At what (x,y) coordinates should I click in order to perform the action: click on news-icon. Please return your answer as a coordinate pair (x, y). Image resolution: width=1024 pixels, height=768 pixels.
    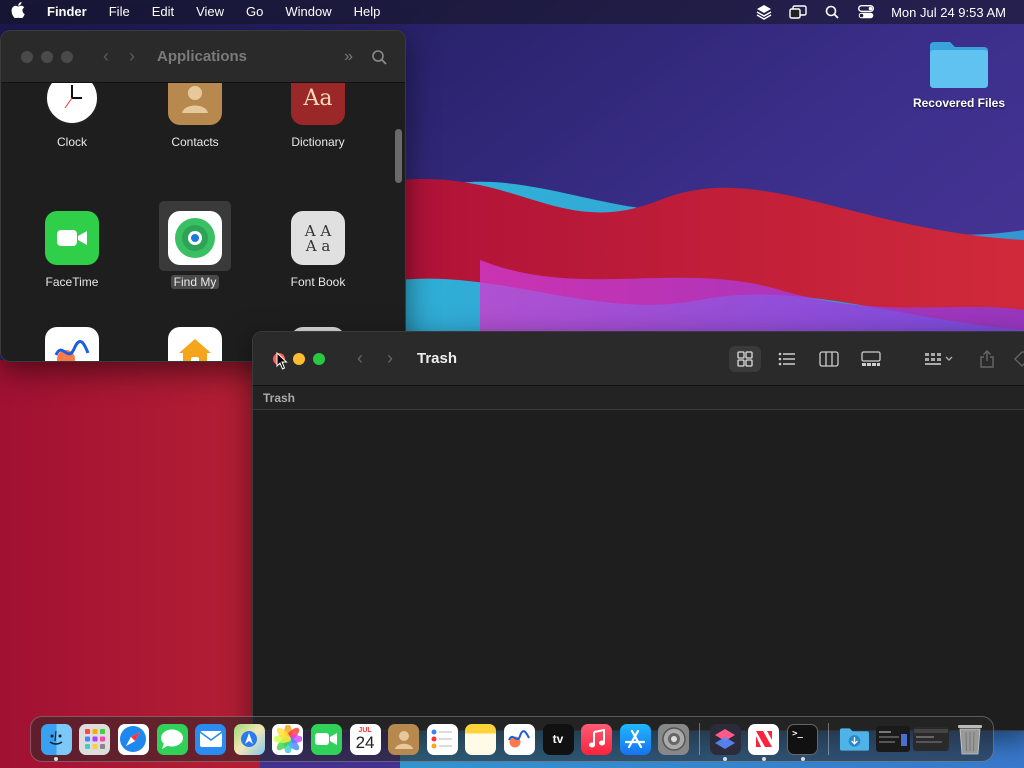
    Looking at the image, I should click on (764, 739).